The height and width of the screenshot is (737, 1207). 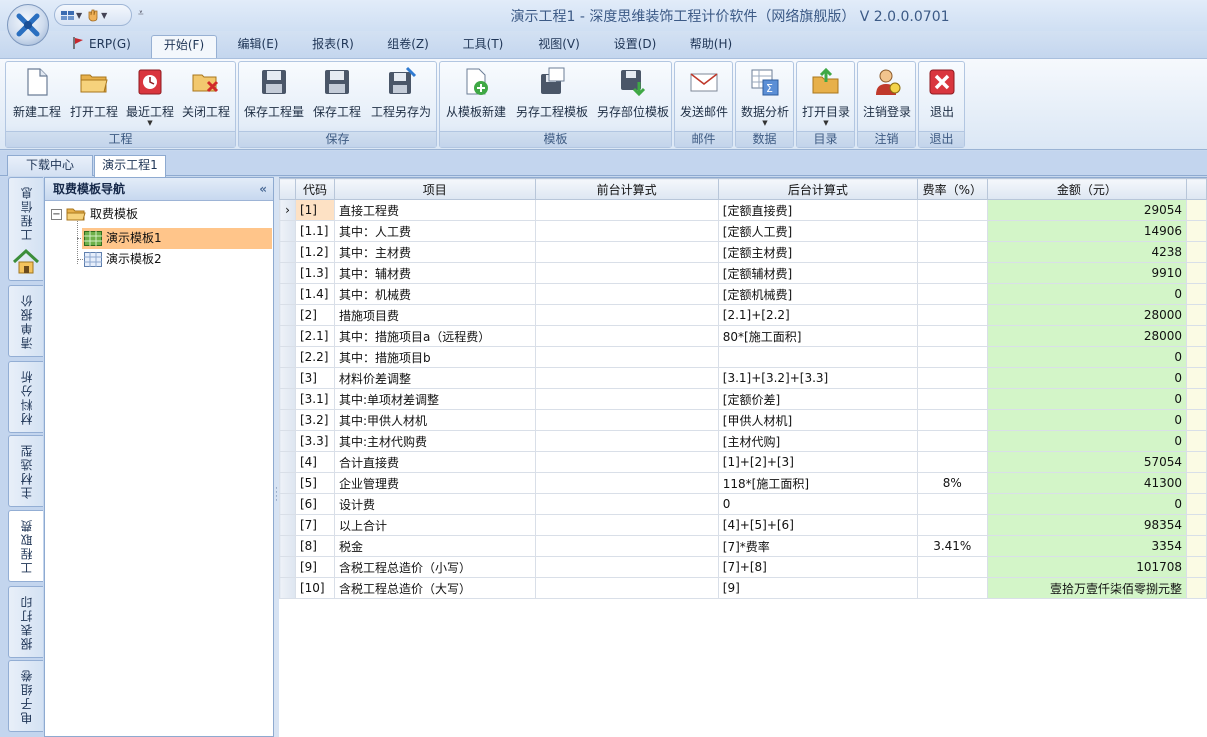 I want to click on side-tab-report-print: 报表打印, so click(x=25, y=622).